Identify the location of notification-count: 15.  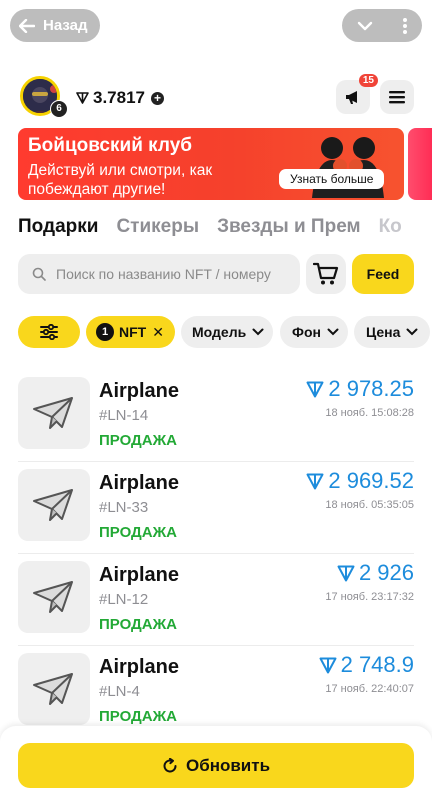
(368, 80).